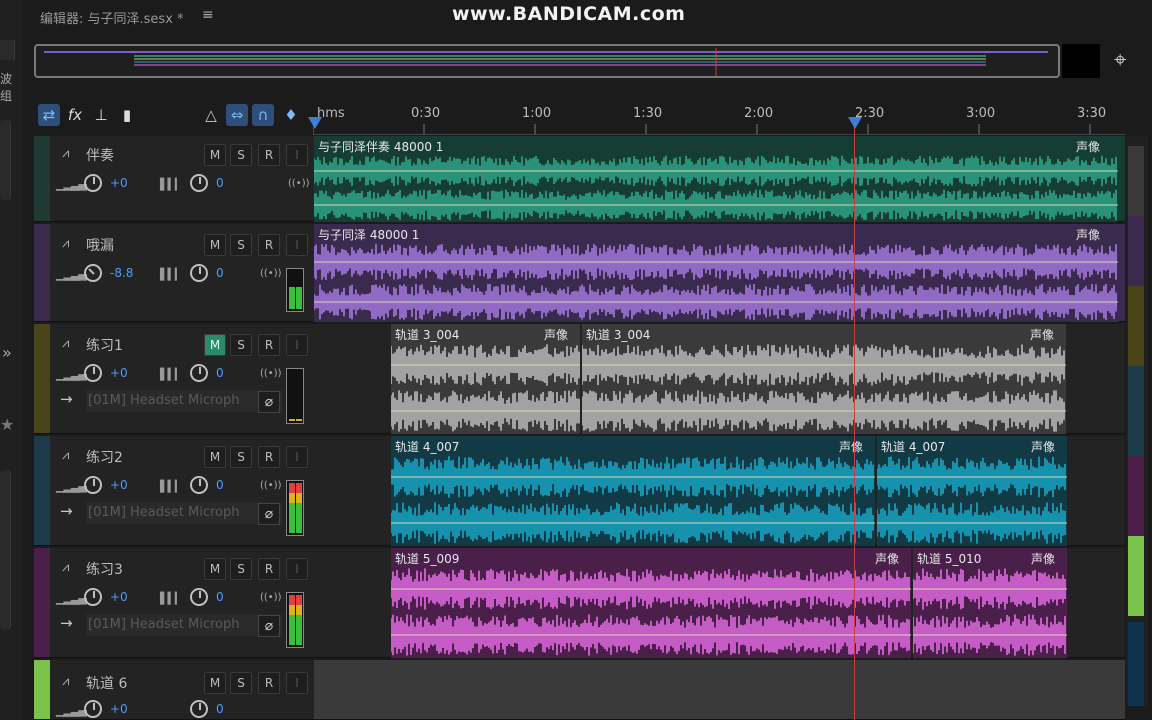 The height and width of the screenshot is (720, 1152). I want to click on menu-icon: ≡, so click(208, 15).